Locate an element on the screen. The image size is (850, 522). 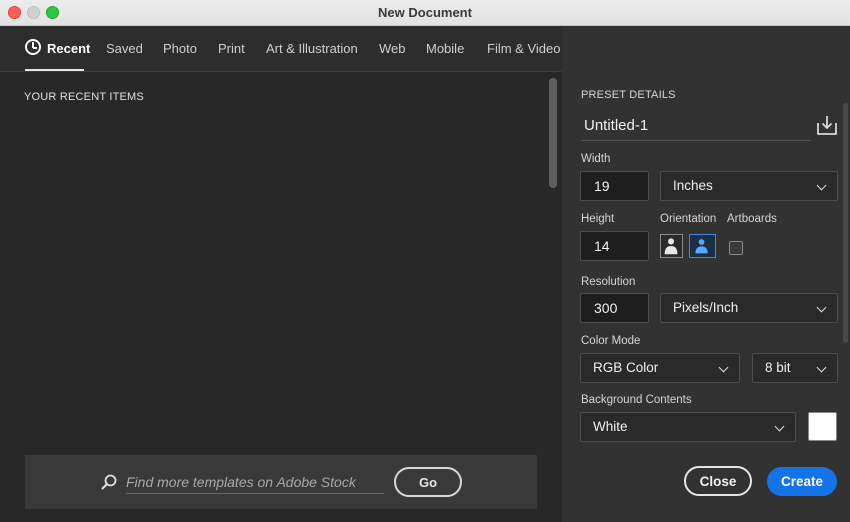
window-title: New Document is located at coordinates (425, 12).